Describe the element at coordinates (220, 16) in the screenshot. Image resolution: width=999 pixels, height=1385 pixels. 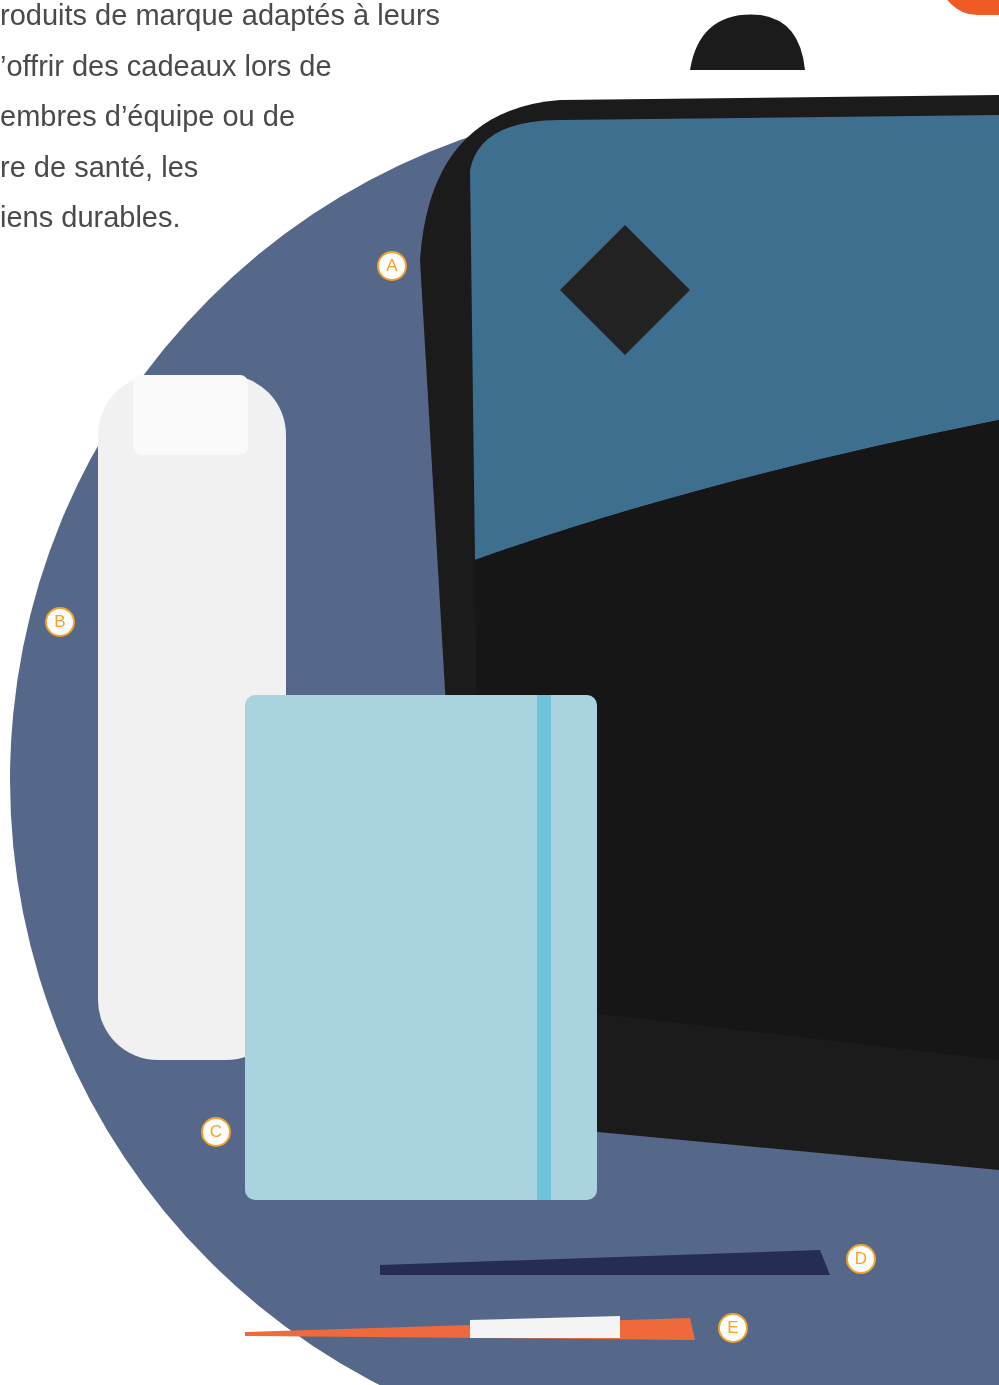
I see `paragraph-line: roduits de marque adaptés à leurs` at that location.